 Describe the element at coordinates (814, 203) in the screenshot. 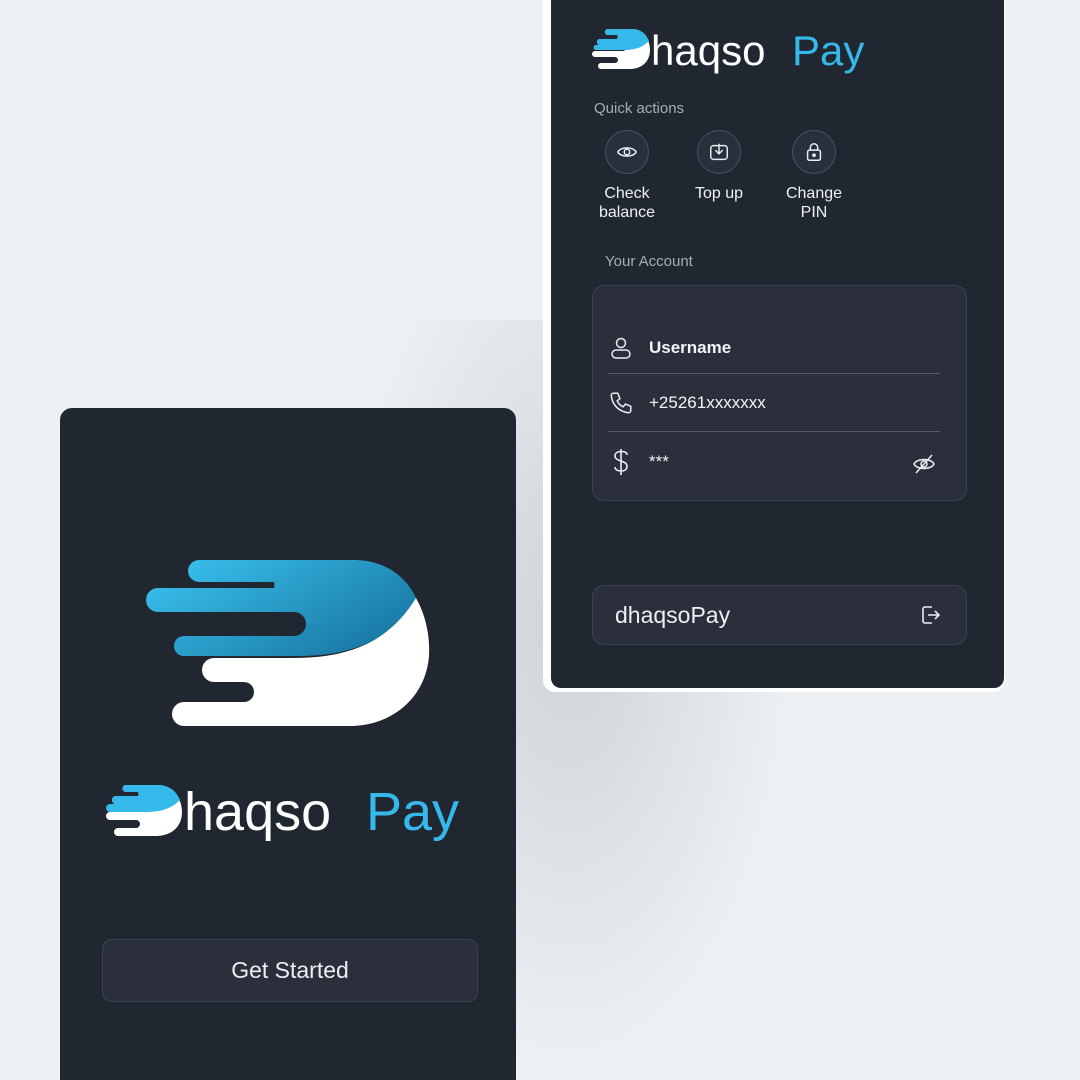

I see `change-pin-label: Change PIN` at that location.